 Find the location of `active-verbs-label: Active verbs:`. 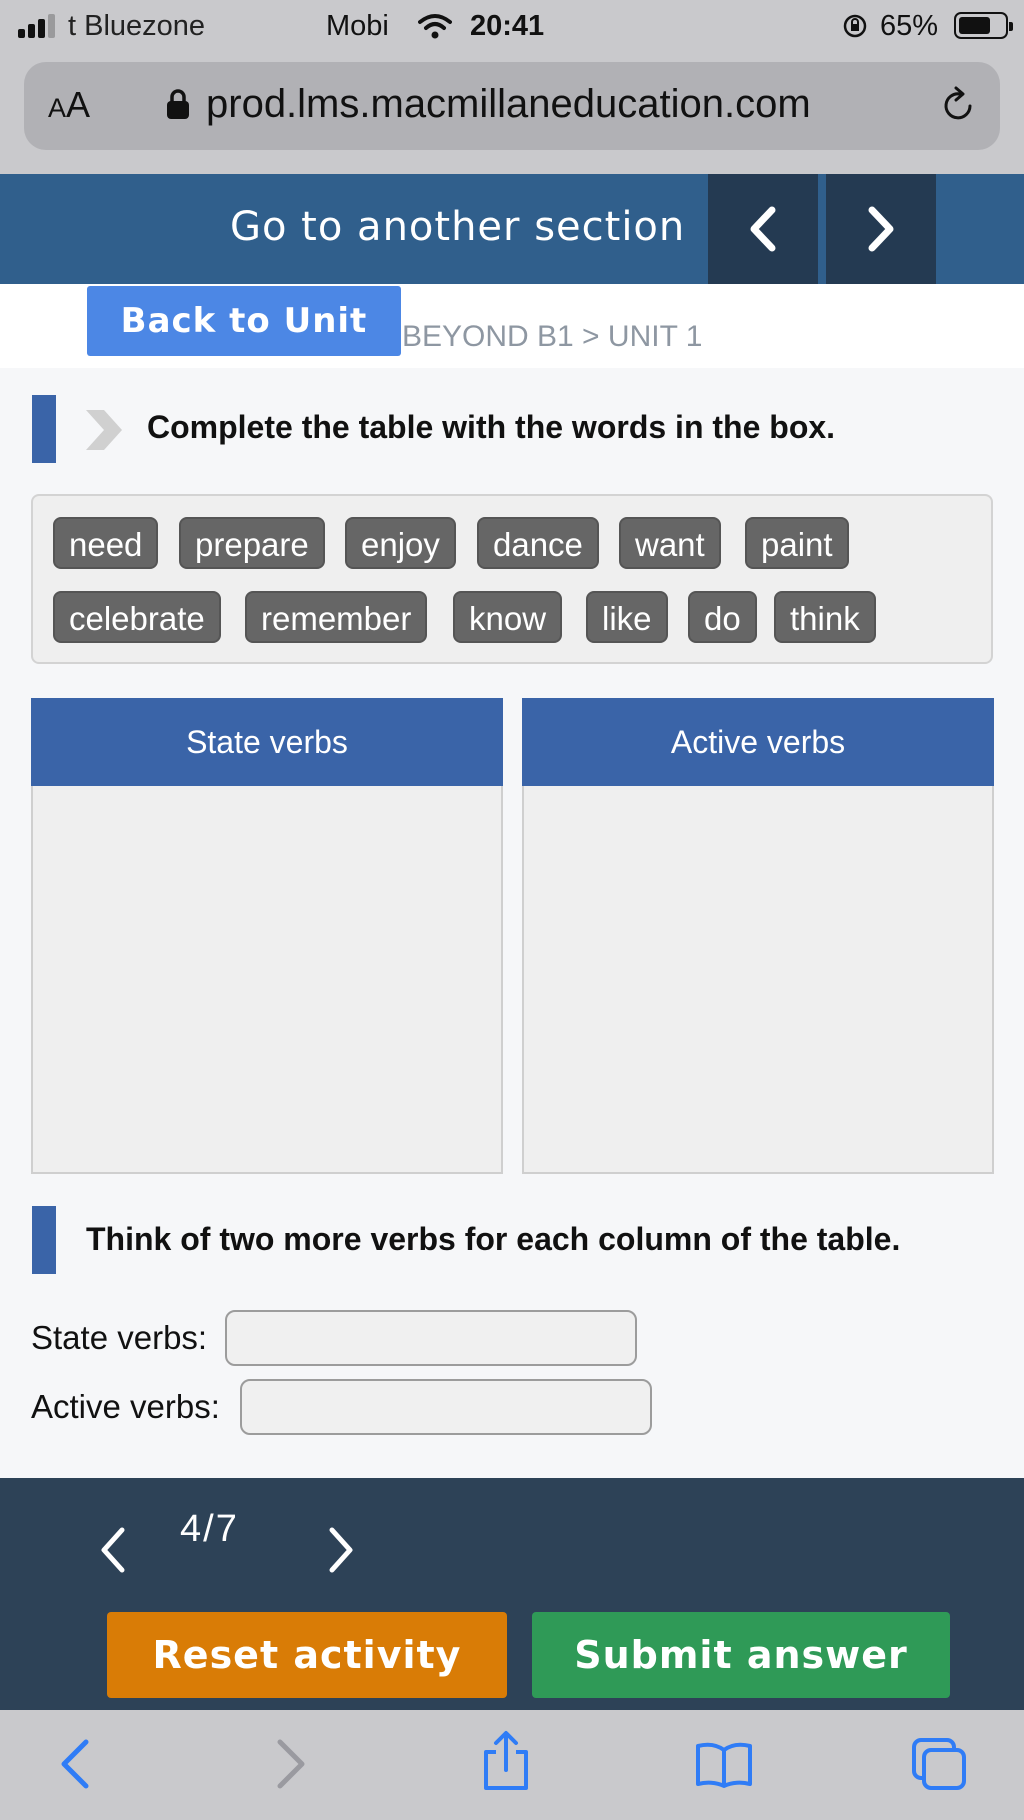

active-verbs-label: Active verbs: is located at coordinates (125, 1406).